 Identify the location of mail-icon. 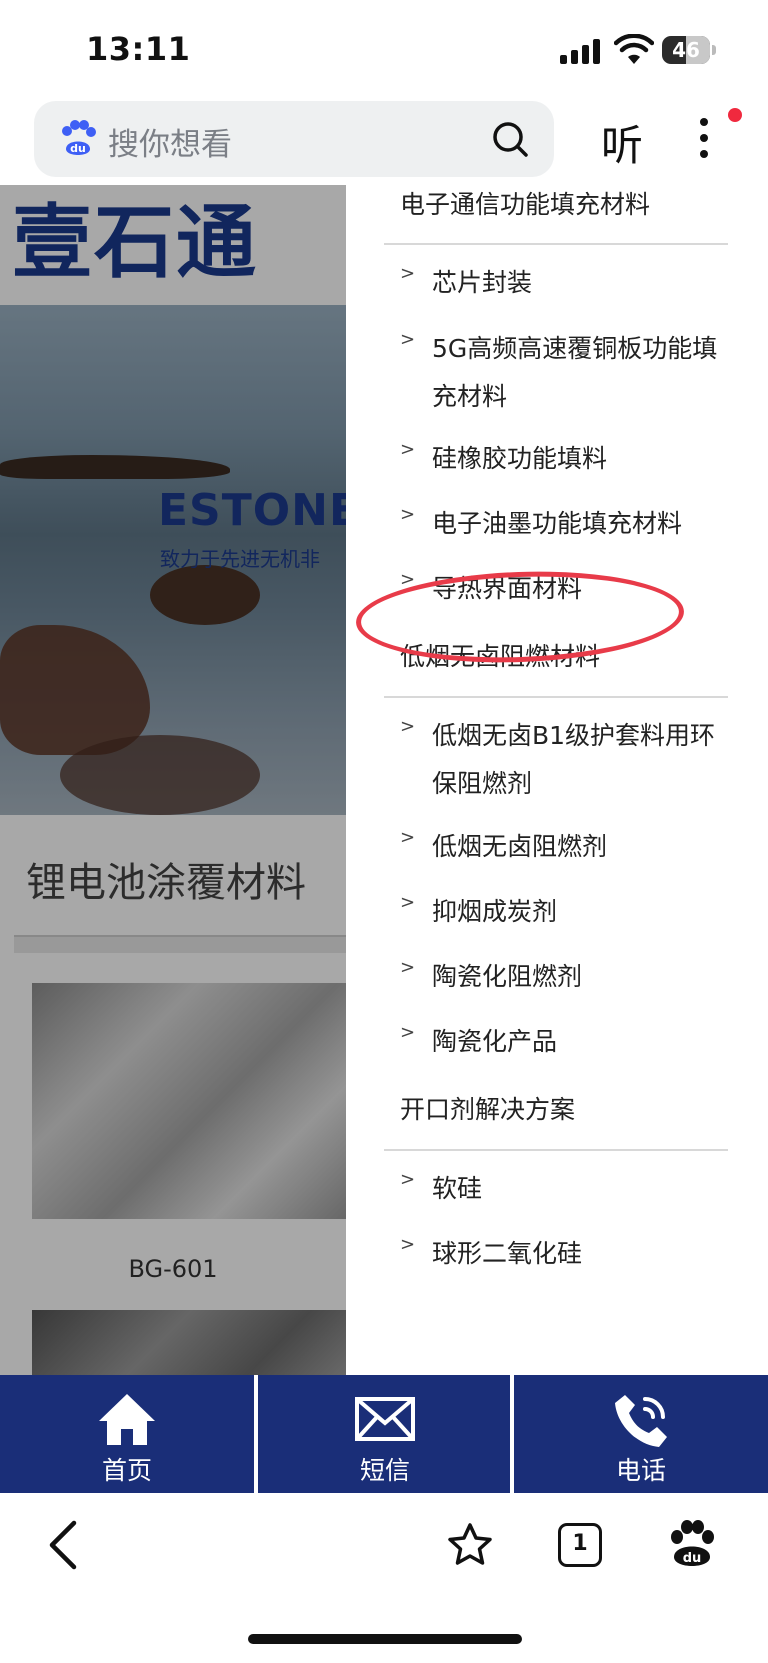
(385, 1419).